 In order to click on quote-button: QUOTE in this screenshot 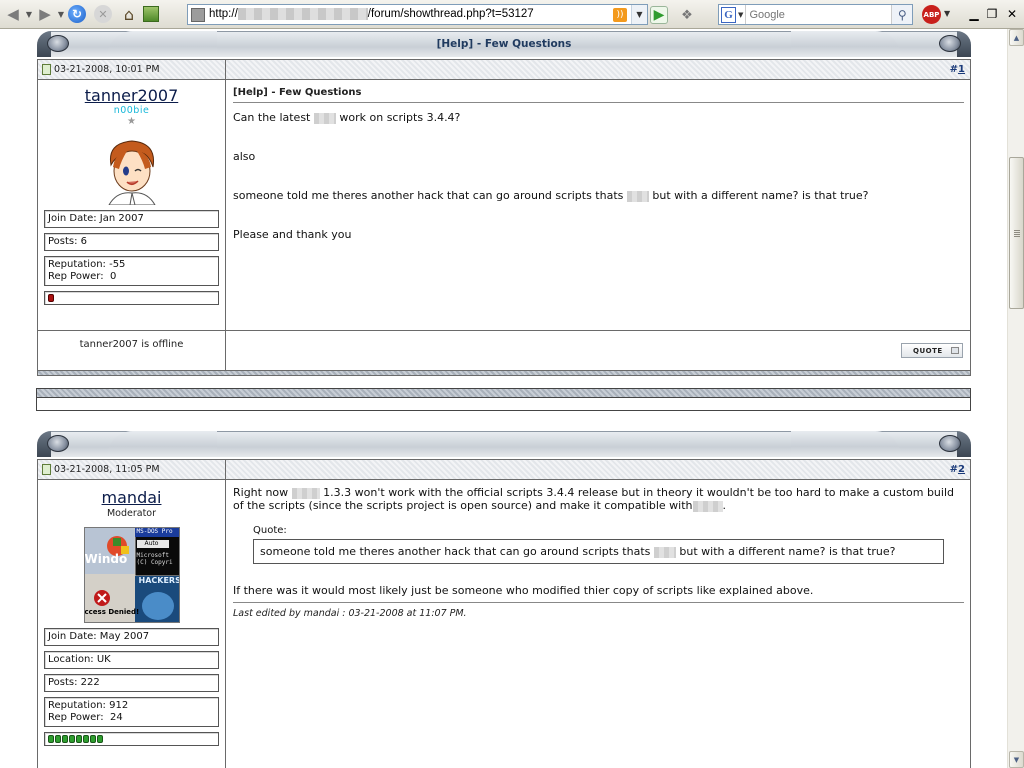, I will do `click(932, 350)`.